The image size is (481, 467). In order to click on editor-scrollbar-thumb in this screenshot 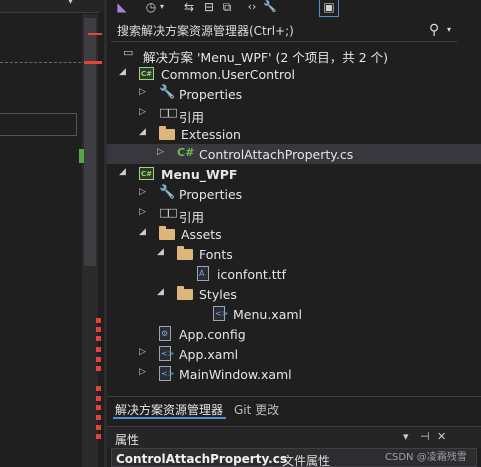, I will do `click(90, 142)`.